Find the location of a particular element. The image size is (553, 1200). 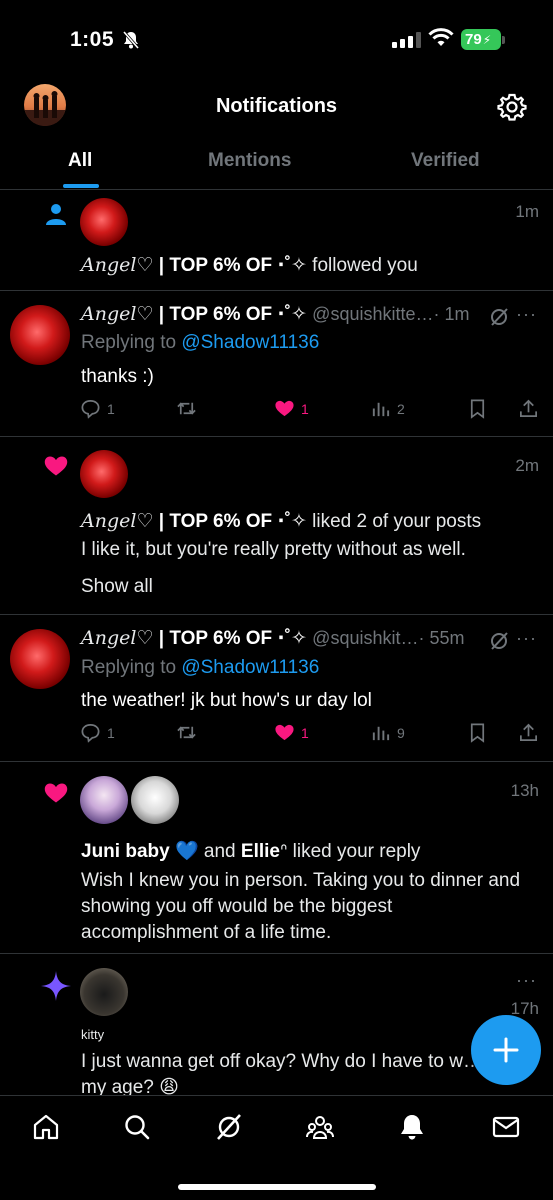

communities-icon is located at coordinates (320, 1127).